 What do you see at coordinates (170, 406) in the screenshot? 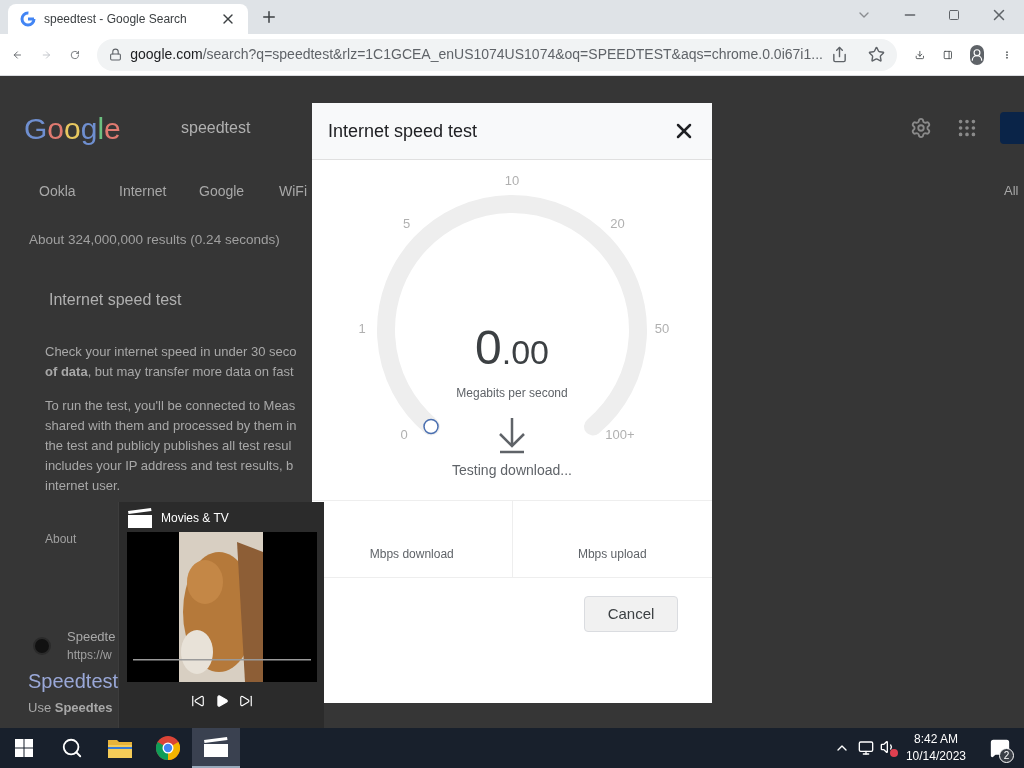
I see `text-line: To run the test, you'll be connected to Meas` at bounding box center [170, 406].